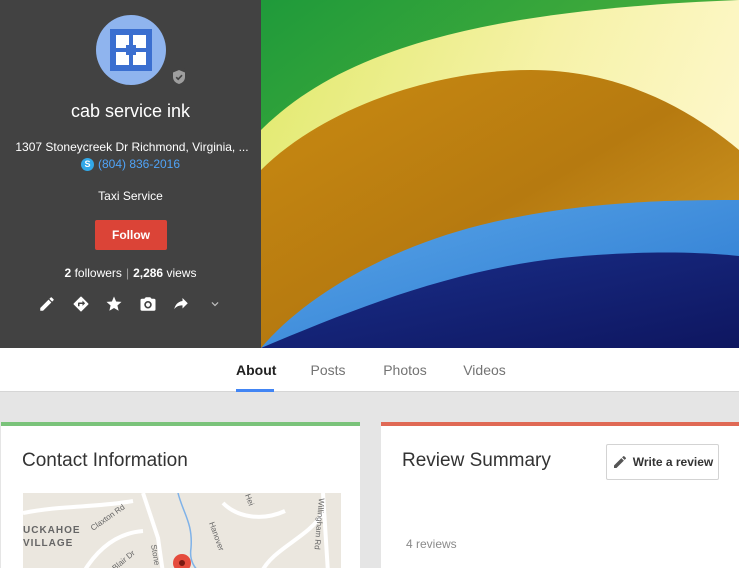  I want to click on verified-shield-icon, so click(179, 77).